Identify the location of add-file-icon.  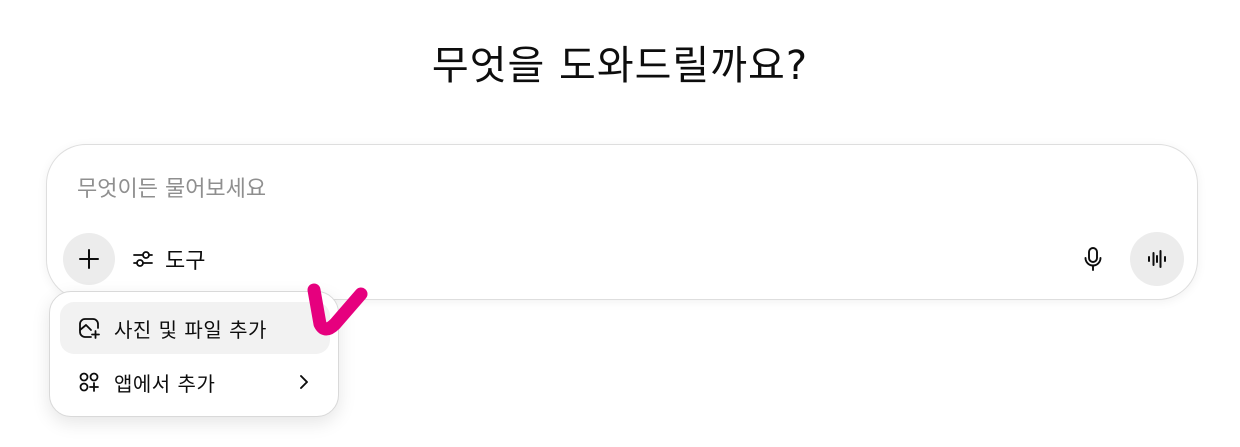
(89, 328).